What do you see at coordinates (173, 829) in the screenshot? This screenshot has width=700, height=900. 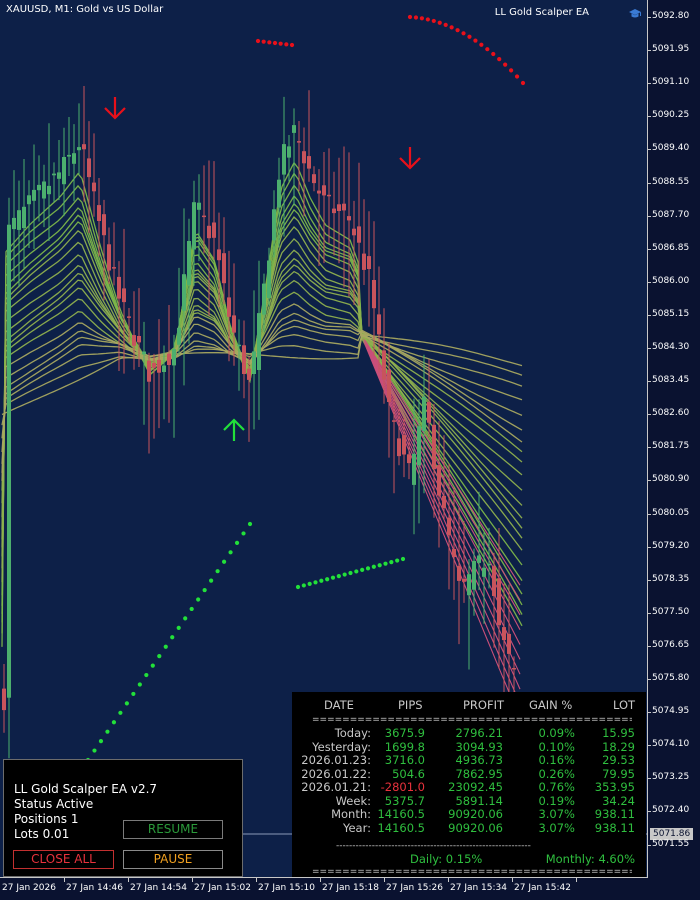 I see `resume-button: RESUME` at bounding box center [173, 829].